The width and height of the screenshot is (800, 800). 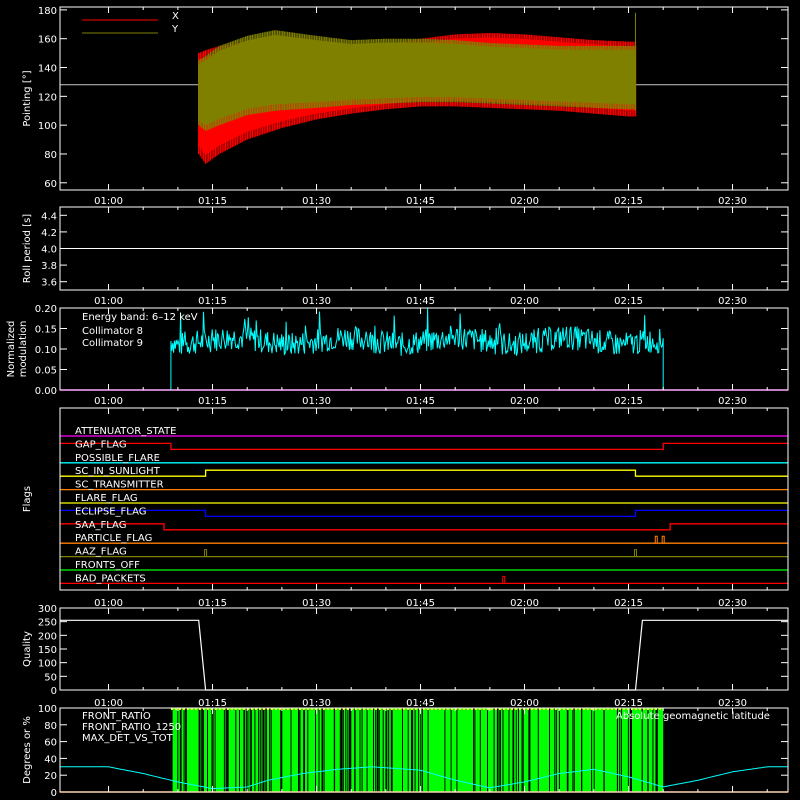 I want to click on ratios-y-tick-label: 60, so click(x=50, y=743).